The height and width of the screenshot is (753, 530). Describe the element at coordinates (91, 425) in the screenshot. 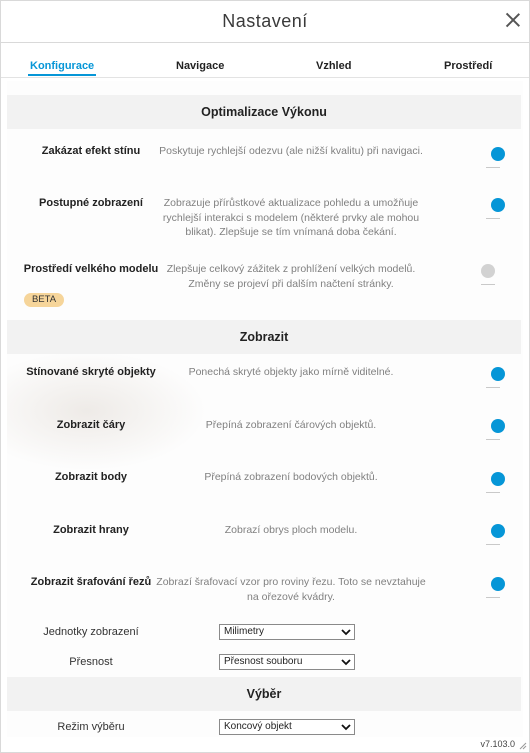

I see `setting-label: Zobrazit čáry` at that location.